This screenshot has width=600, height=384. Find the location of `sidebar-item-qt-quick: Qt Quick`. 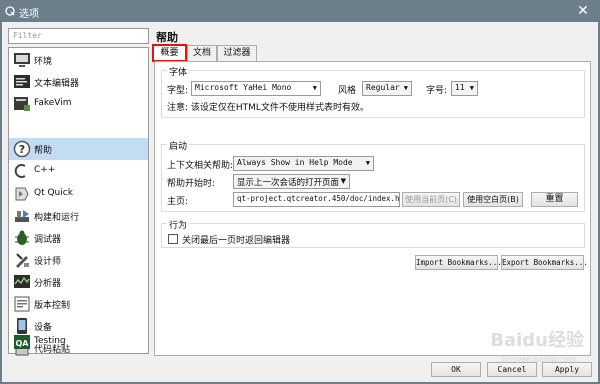

sidebar-item-qt-quick: Qt Quick is located at coordinates (78, 194).